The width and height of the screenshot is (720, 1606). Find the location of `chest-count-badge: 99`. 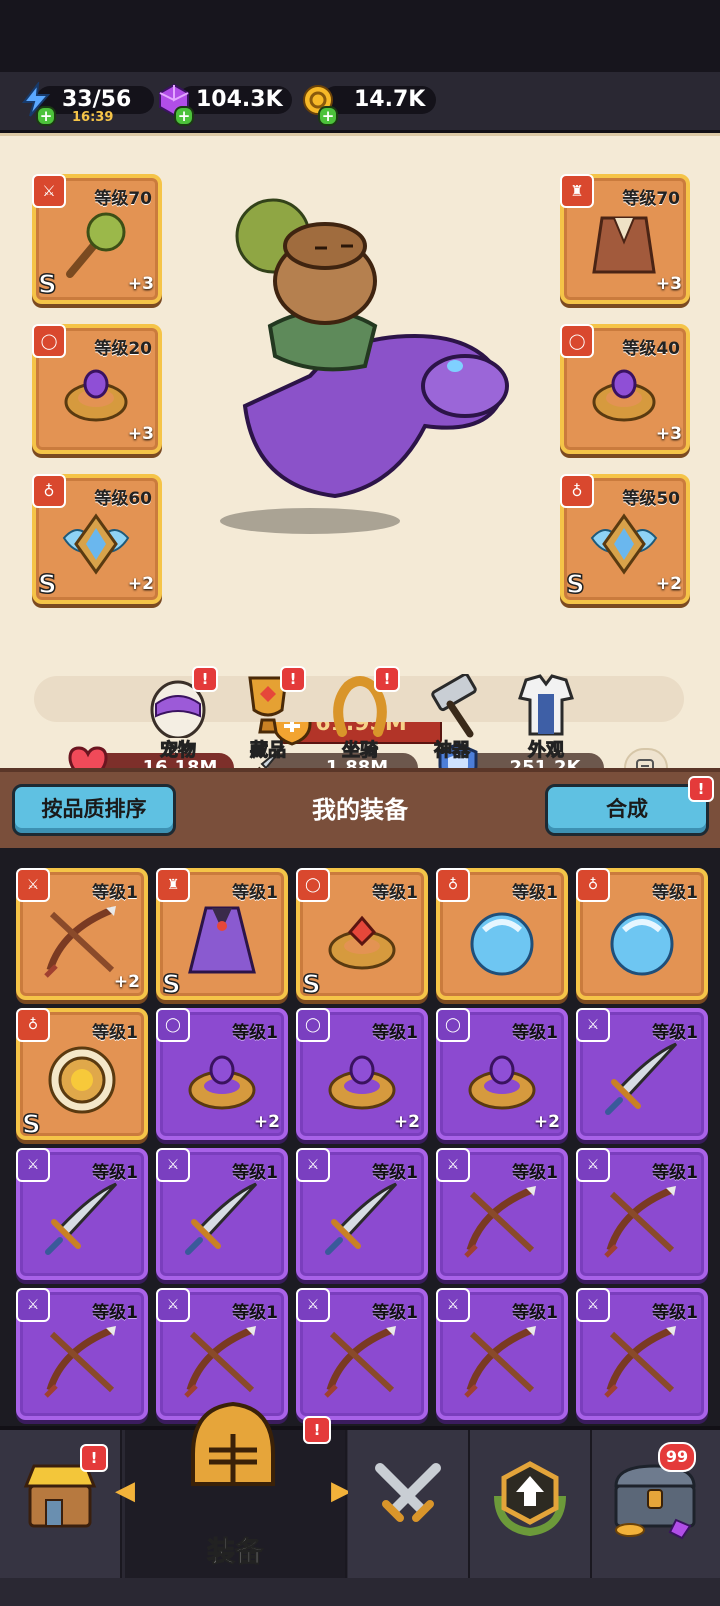

chest-count-badge: 99 is located at coordinates (677, 1457).